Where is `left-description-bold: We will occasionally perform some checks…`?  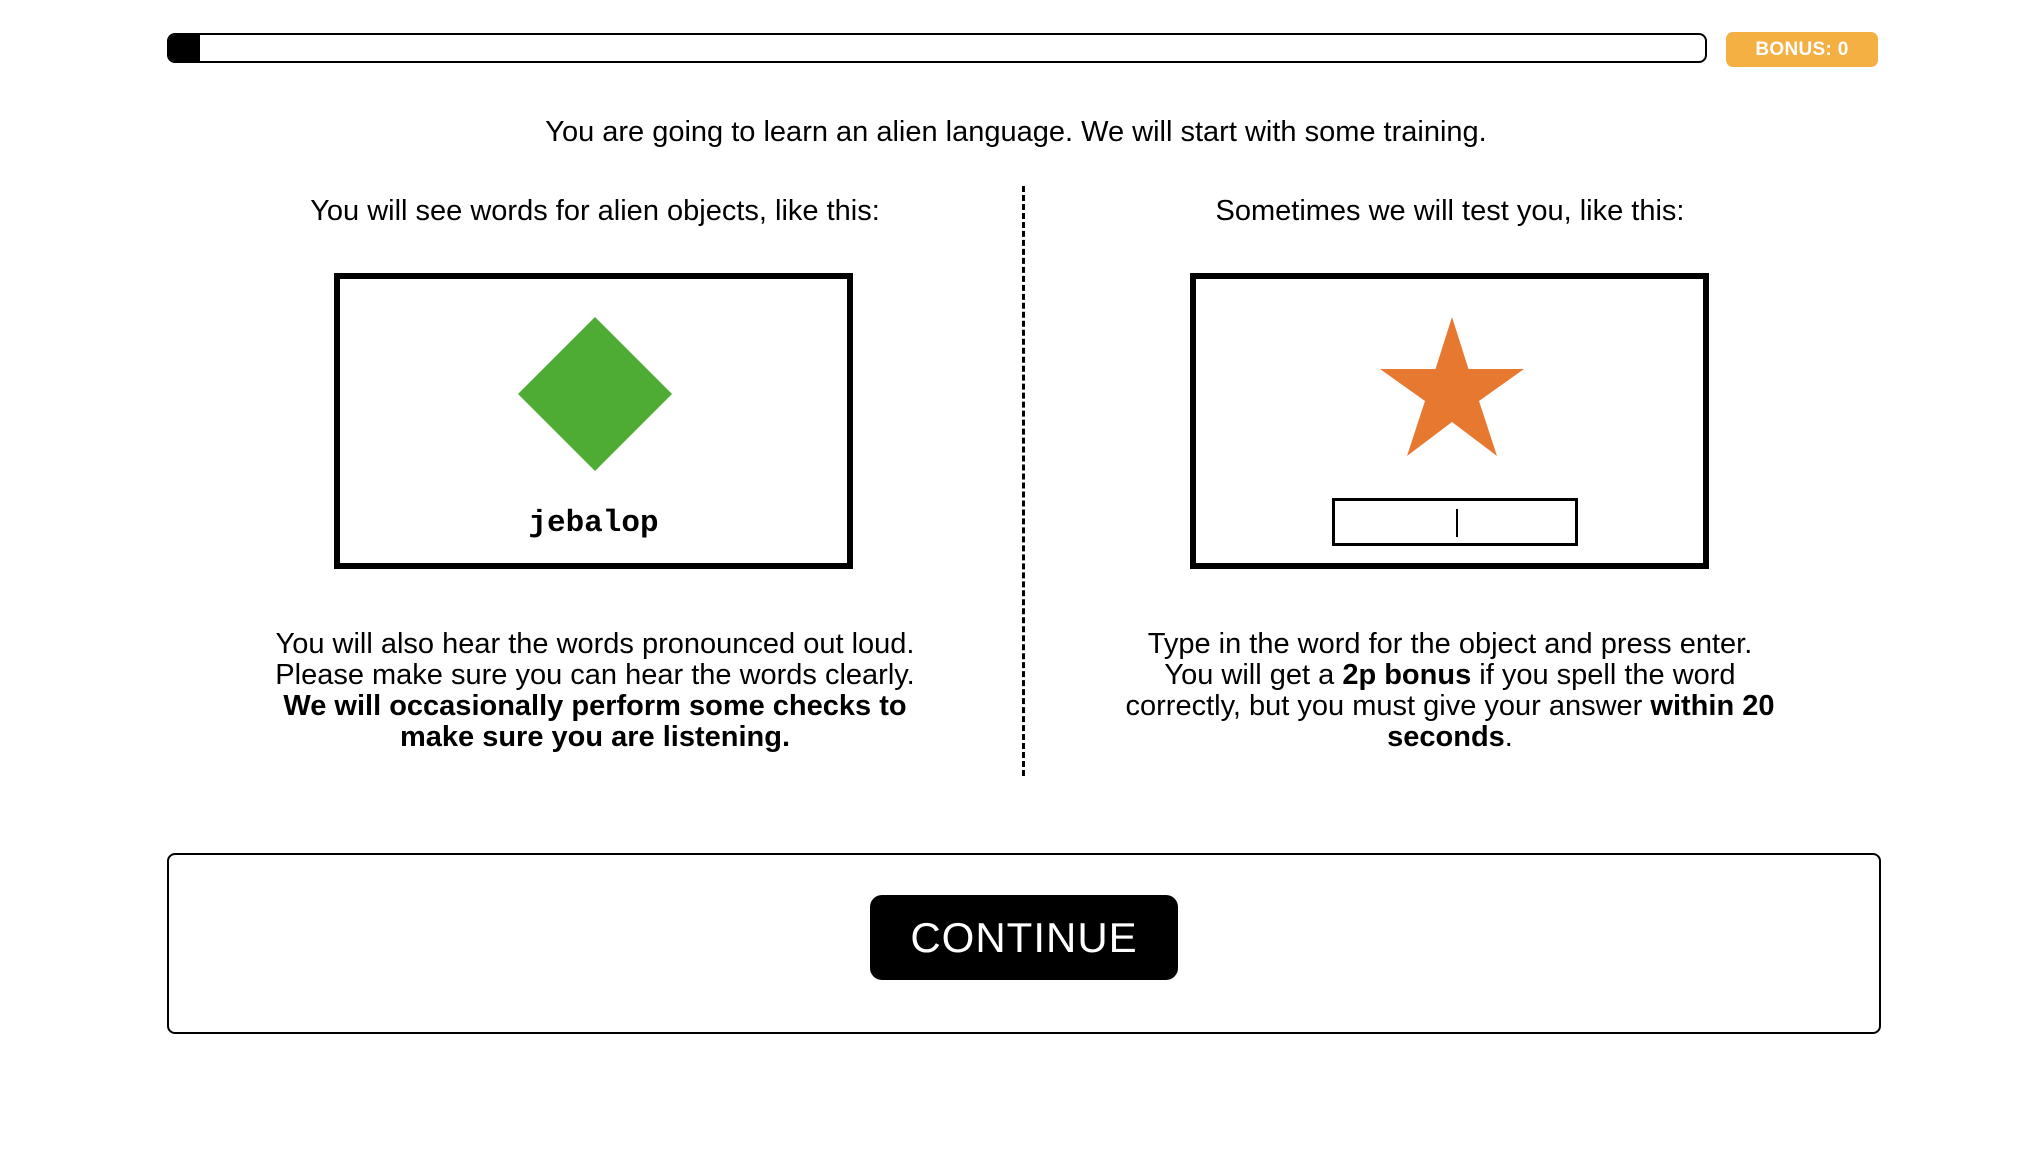 left-description-bold: We will occasionally perform some checks… is located at coordinates (595, 721).